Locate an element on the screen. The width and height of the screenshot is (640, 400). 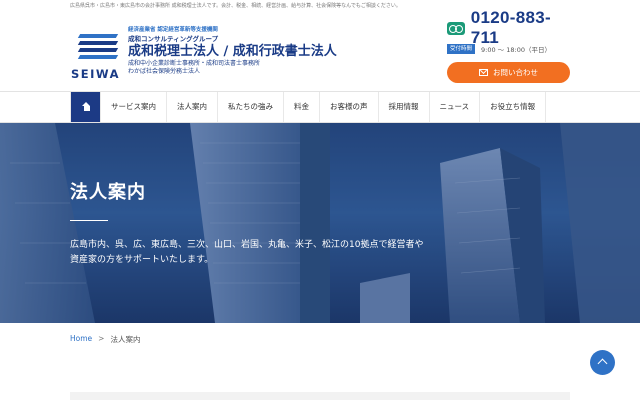
logo-mark: SEIWA is located at coordinates (97, 59).